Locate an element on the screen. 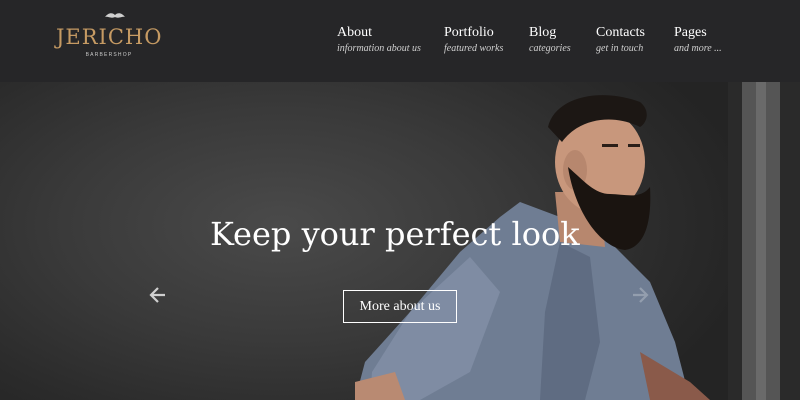  mustache-icon is located at coordinates (115, 15).